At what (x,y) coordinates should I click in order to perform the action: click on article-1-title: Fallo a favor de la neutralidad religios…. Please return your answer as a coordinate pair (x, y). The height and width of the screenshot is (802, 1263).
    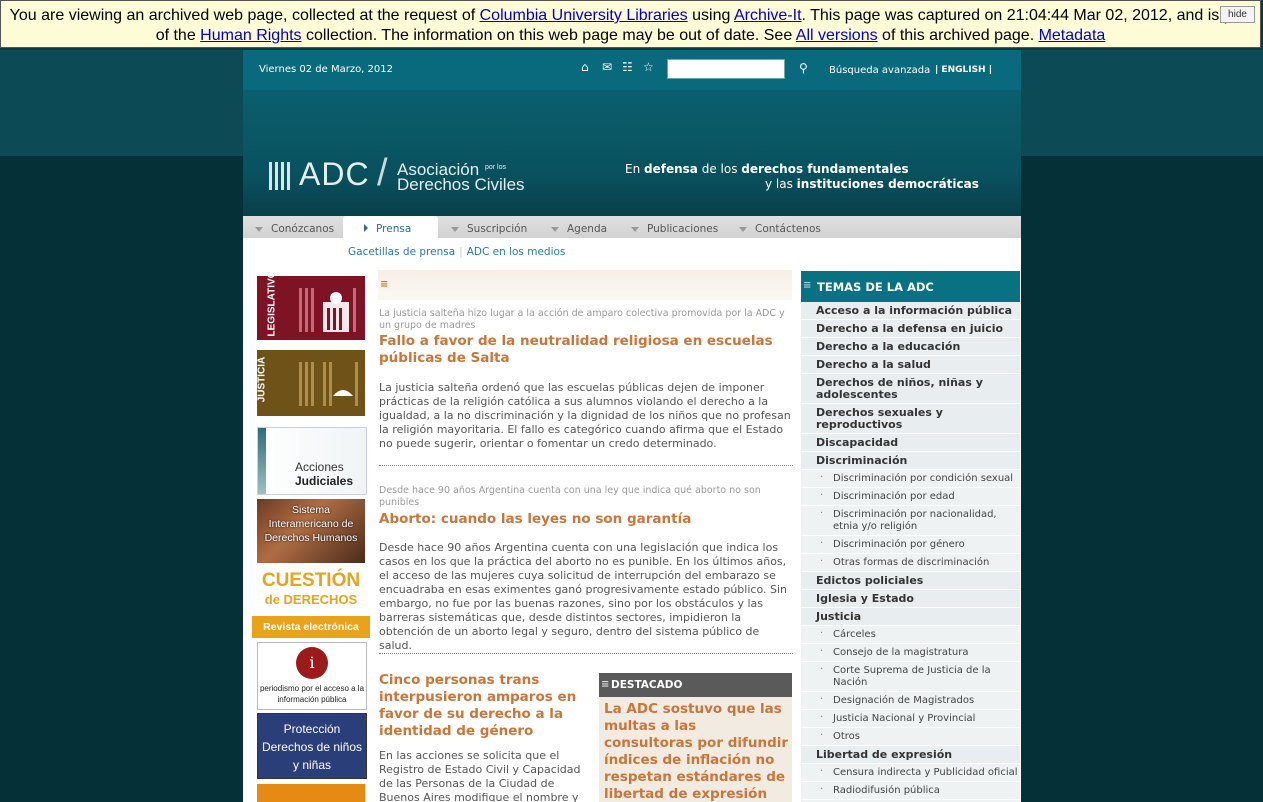
    Looking at the image, I should click on (584, 350).